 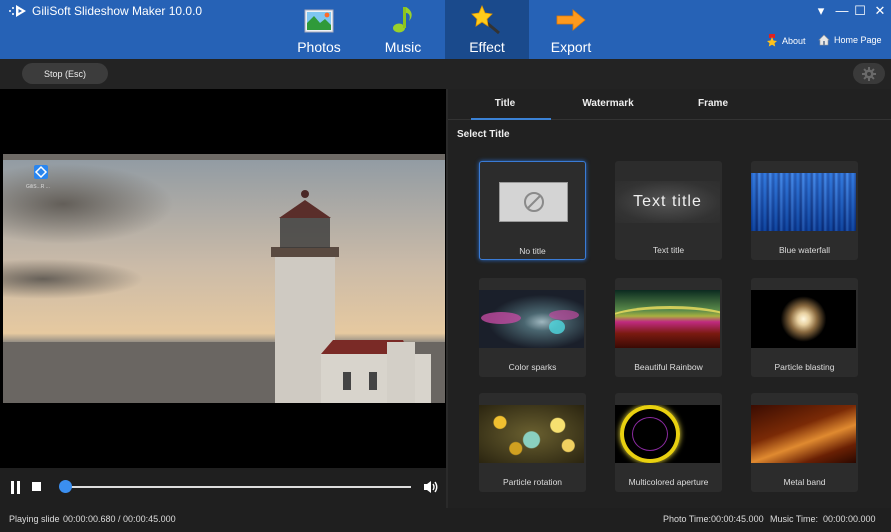 What do you see at coordinates (65, 73) in the screenshot?
I see `stop-button: Stop (Esc)` at bounding box center [65, 73].